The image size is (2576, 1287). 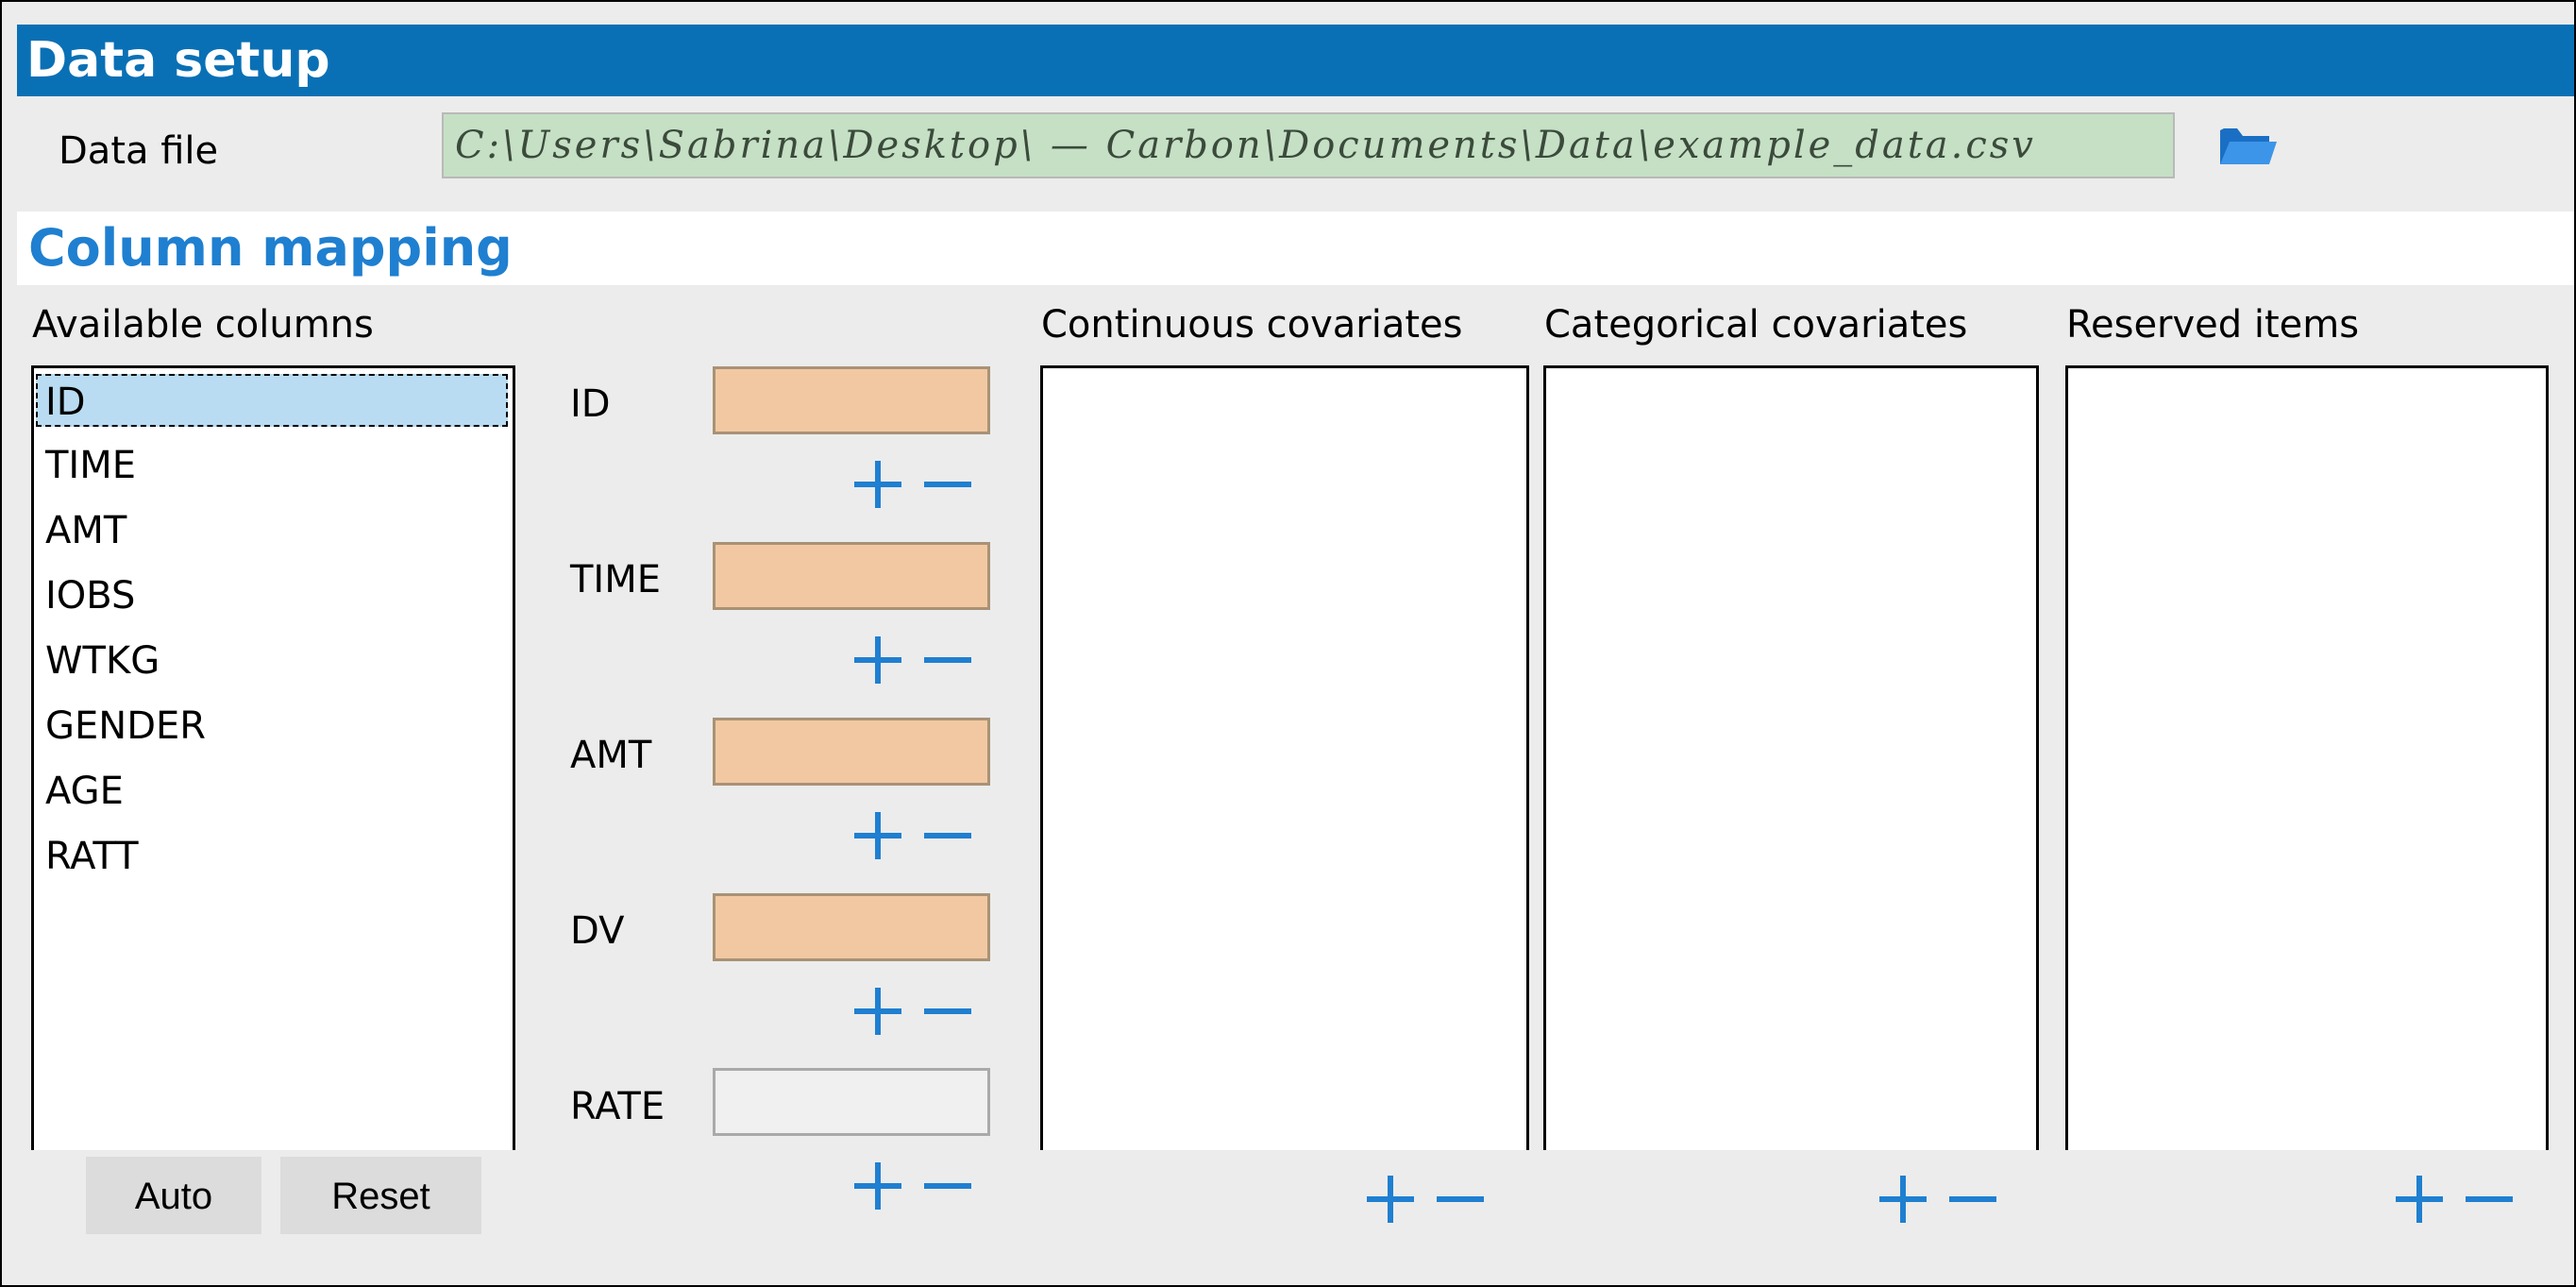 What do you see at coordinates (1423, 1198) in the screenshot?
I see `continuous-covariates-controls` at bounding box center [1423, 1198].